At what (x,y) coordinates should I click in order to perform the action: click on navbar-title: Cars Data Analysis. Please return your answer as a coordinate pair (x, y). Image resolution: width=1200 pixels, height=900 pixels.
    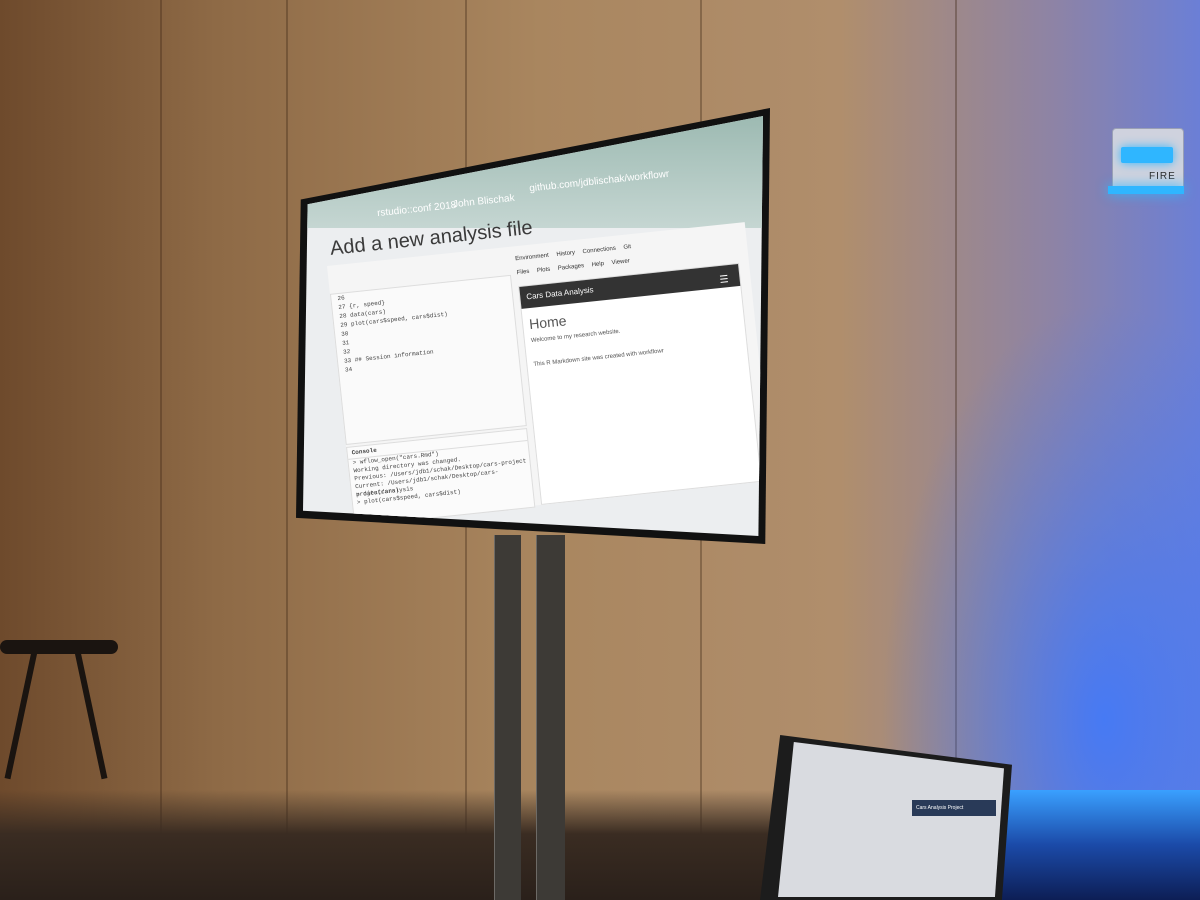
    Looking at the image, I should click on (560, 293).